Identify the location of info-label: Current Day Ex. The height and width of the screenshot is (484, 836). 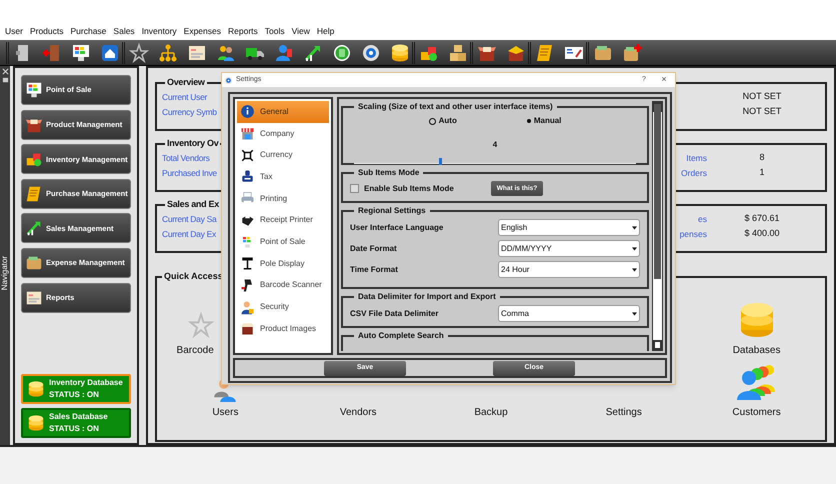
(189, 234).